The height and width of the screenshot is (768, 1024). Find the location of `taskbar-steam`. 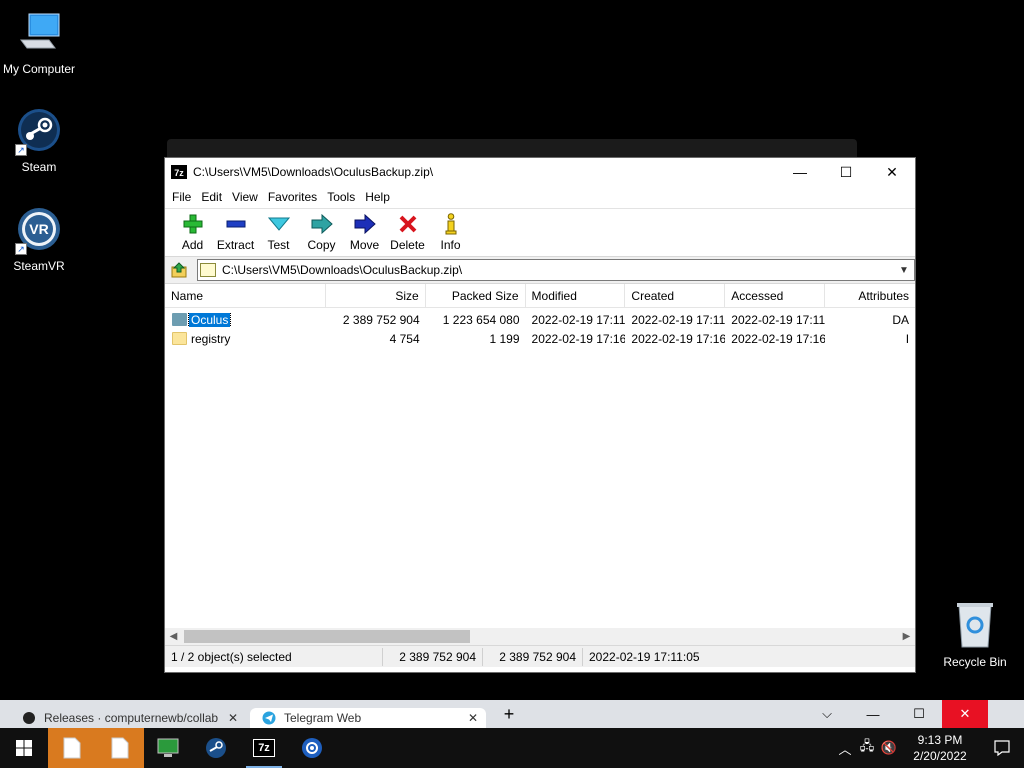

taskbar-steam is located at coordinates (216, 748).